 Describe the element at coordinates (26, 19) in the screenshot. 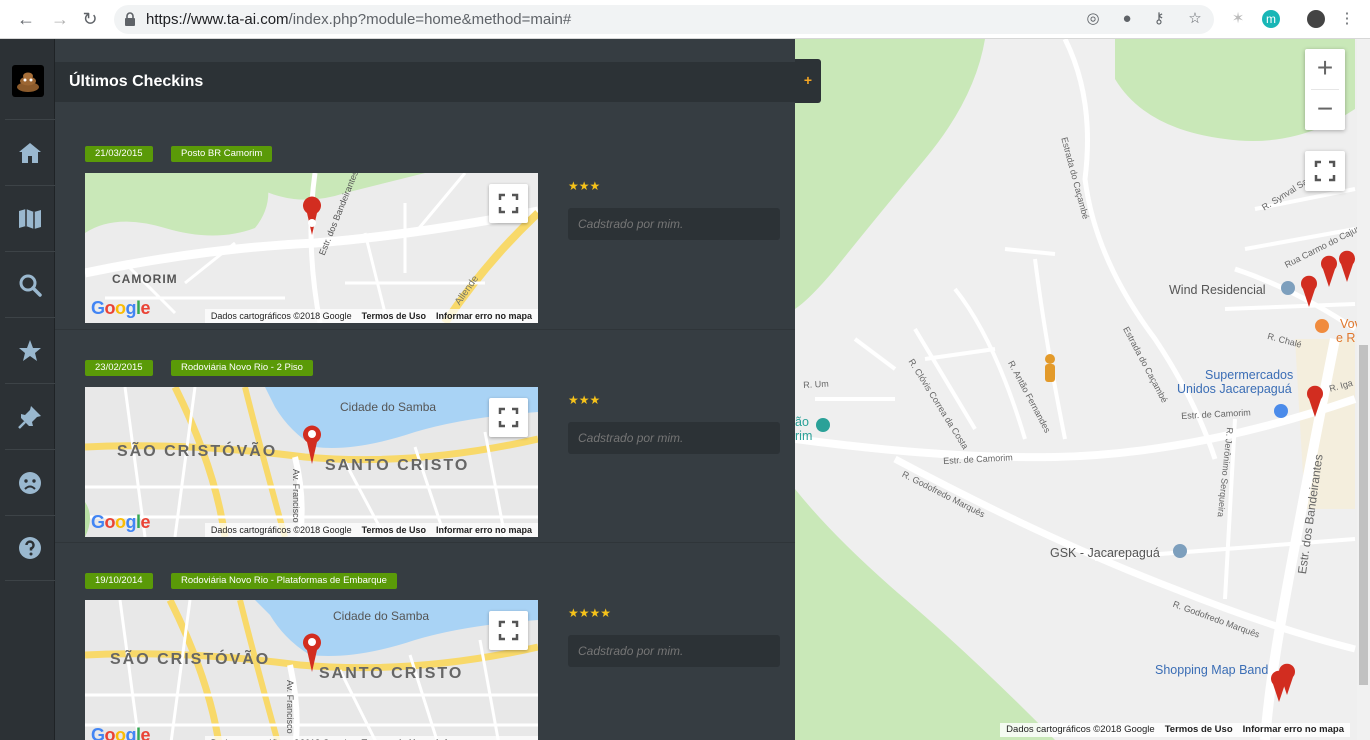

I see `back-arrow-icon: ←` at that location.